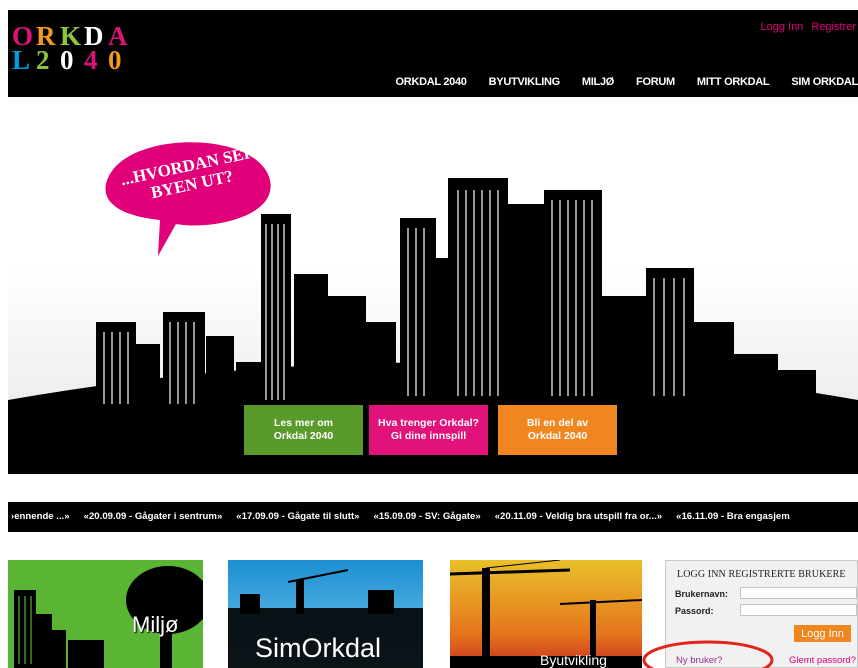 This screenshot has width=858, height=668. What do you see at coordinates (325, 614) in the screenshot?
I see `panel-simorkdal: SimOrkdal` at bounding box center [325, 614].